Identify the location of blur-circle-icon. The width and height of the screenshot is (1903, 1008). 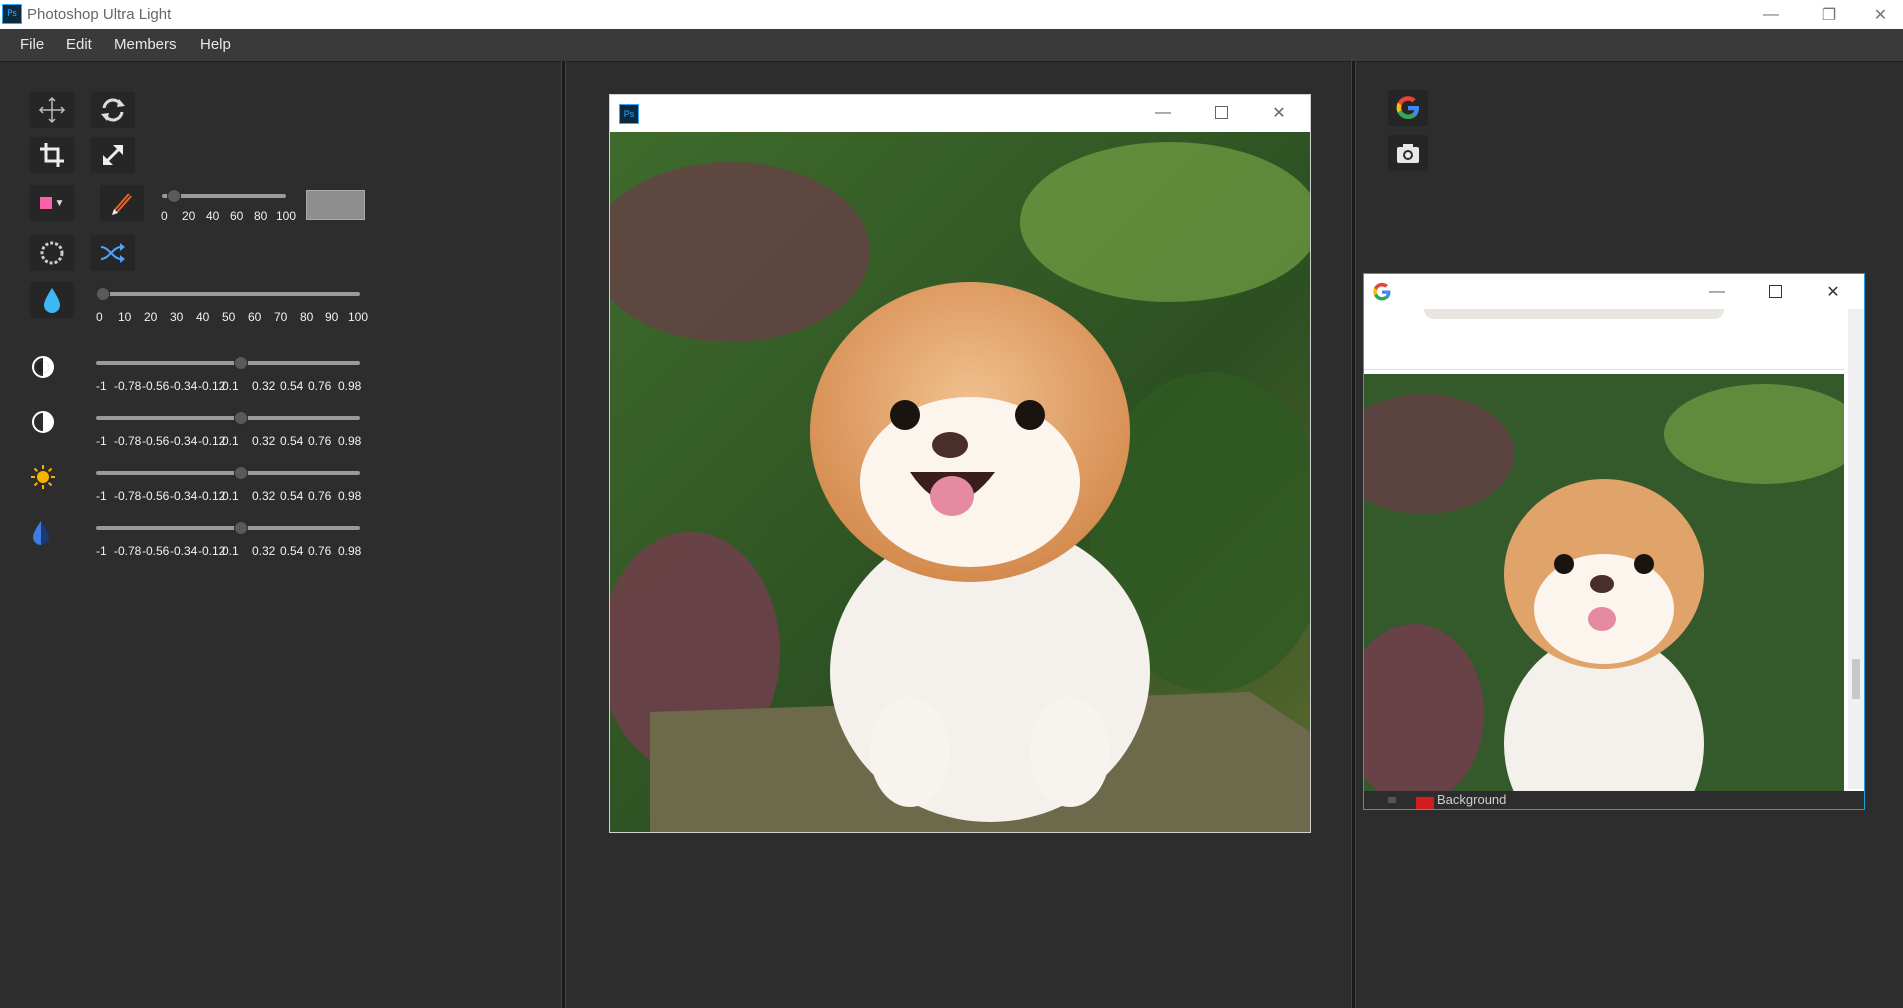
(52, 253).